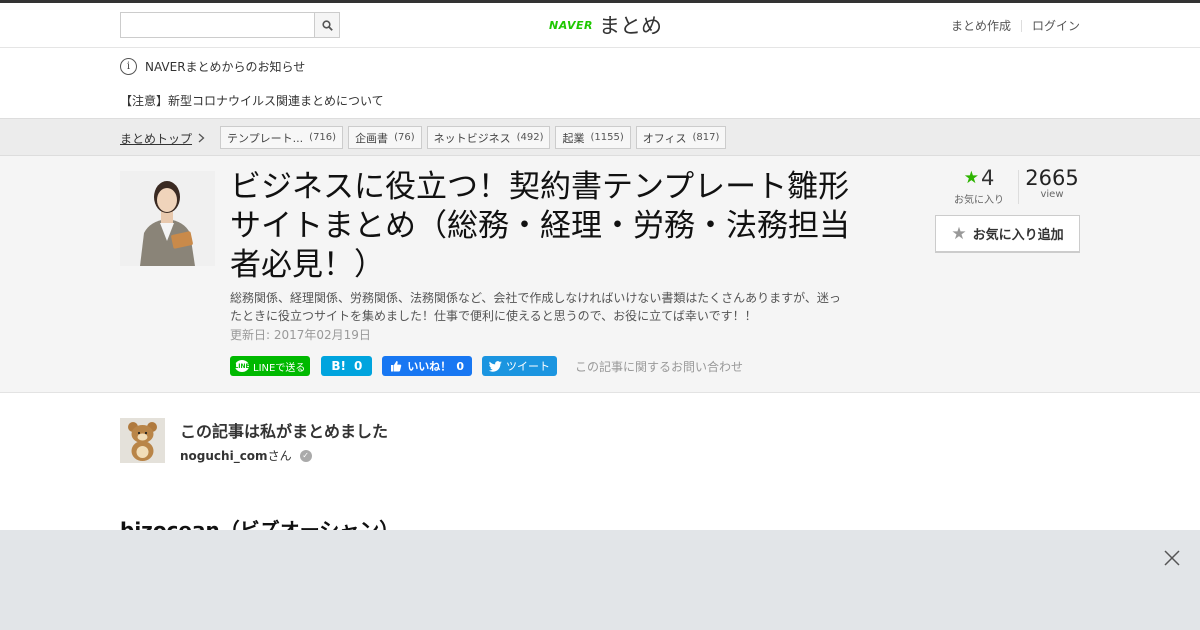 This screenshot has height=630, width=1200. I want to click on chevron-right-icon, so click(201, 139).